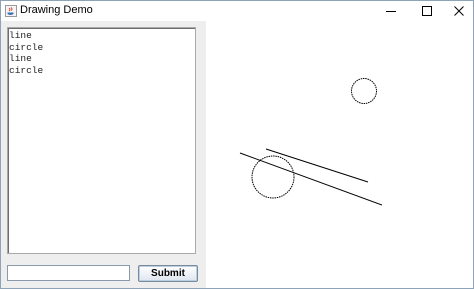 The width and height of the screenshot is (474, 289). Describe the element at coordinates (427, 11) in the screenshot. I see `maximize-icon` at that location.